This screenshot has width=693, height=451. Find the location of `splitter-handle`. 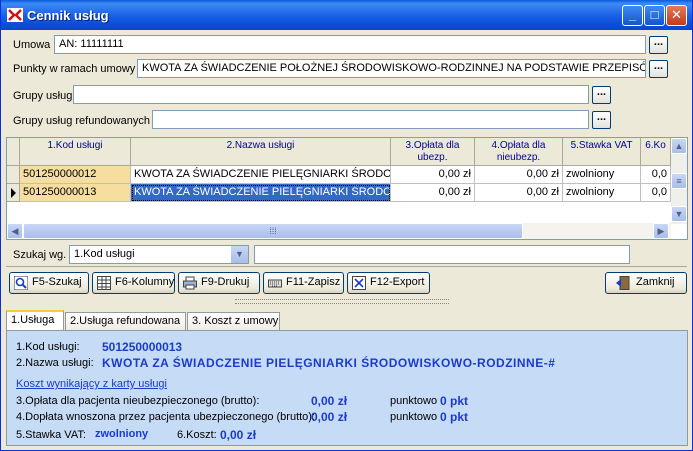

splitter-handle is located at coordinates (342, 301).